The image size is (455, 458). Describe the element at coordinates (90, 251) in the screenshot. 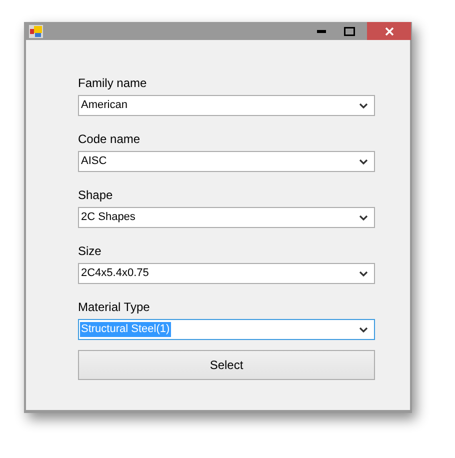

I see `field-label: Size` at that location.